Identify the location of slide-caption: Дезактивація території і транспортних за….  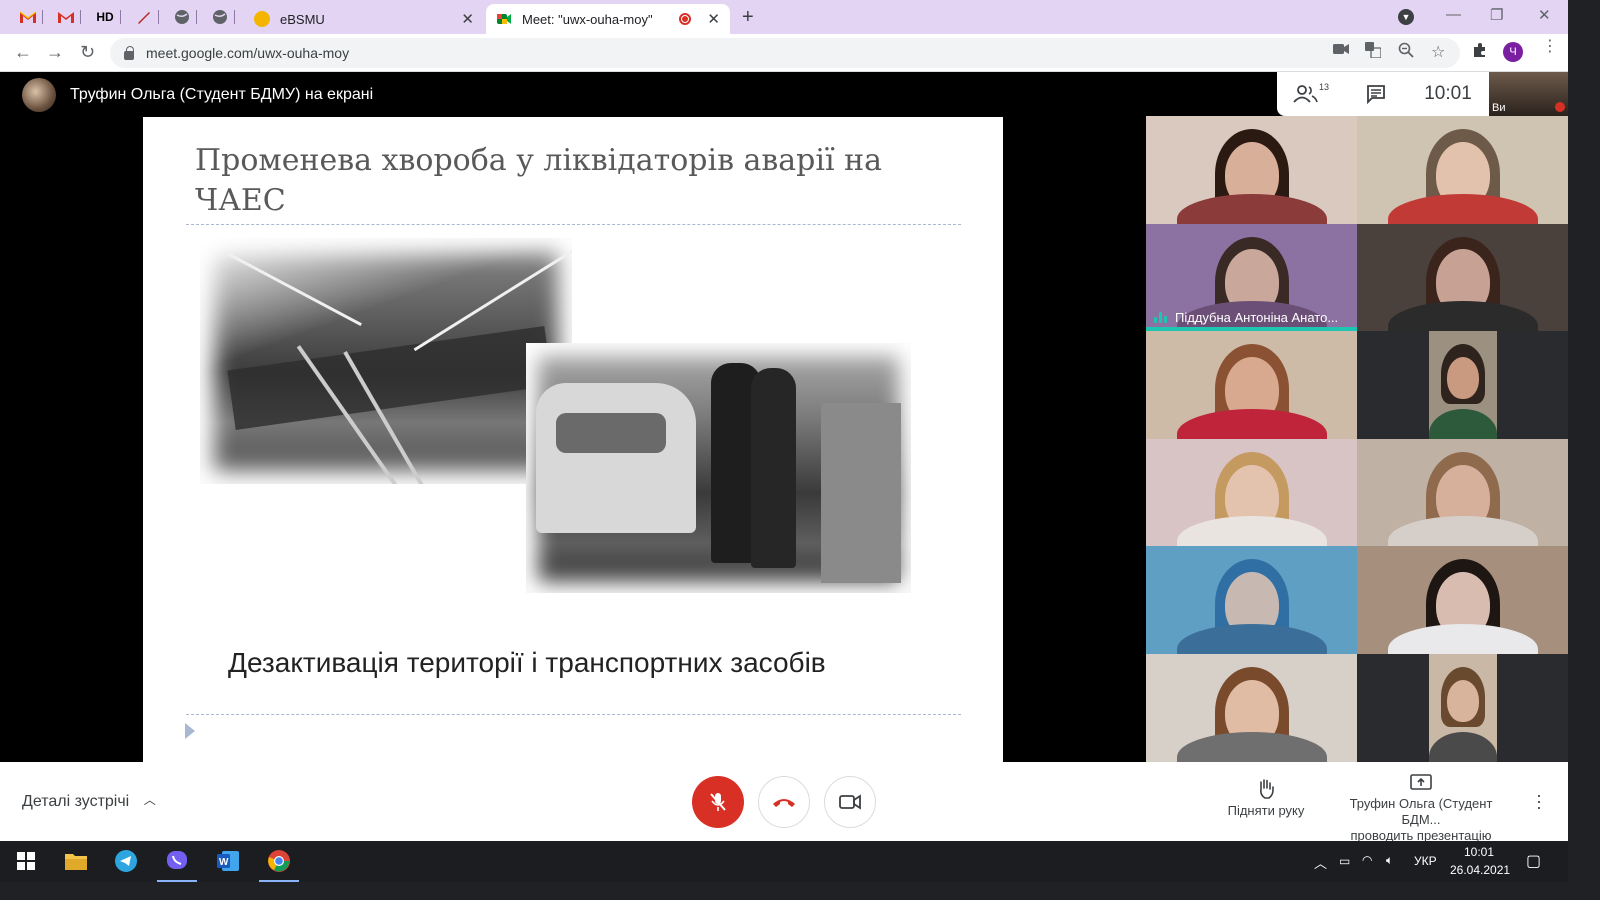
(527, 662).